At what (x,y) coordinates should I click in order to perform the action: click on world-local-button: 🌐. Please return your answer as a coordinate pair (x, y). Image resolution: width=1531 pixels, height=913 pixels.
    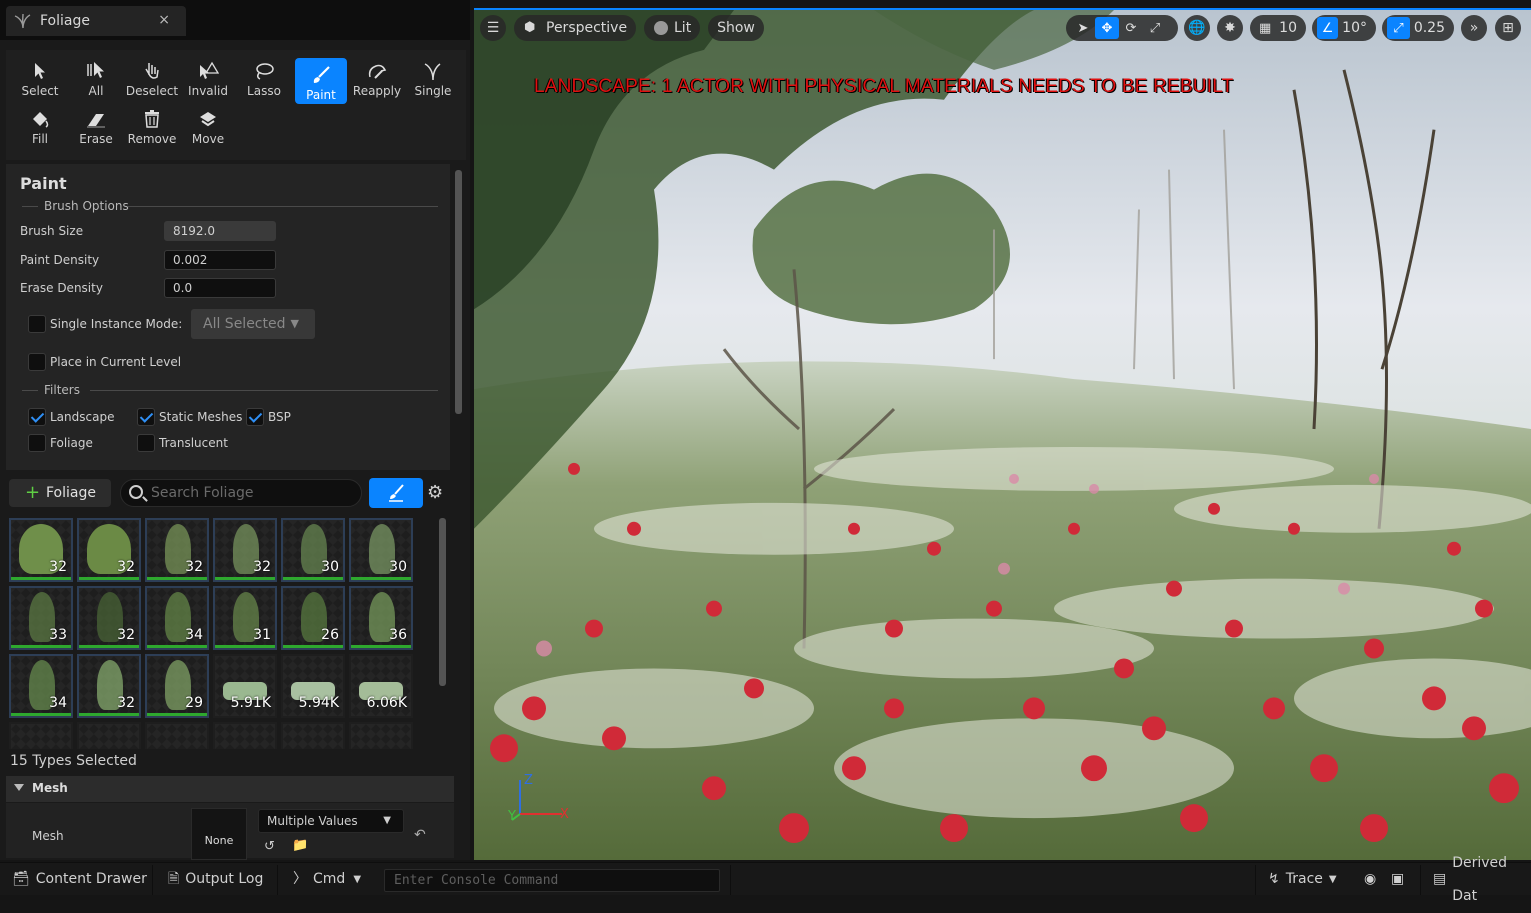
    Looking at the image, I should click on (1197, 28).